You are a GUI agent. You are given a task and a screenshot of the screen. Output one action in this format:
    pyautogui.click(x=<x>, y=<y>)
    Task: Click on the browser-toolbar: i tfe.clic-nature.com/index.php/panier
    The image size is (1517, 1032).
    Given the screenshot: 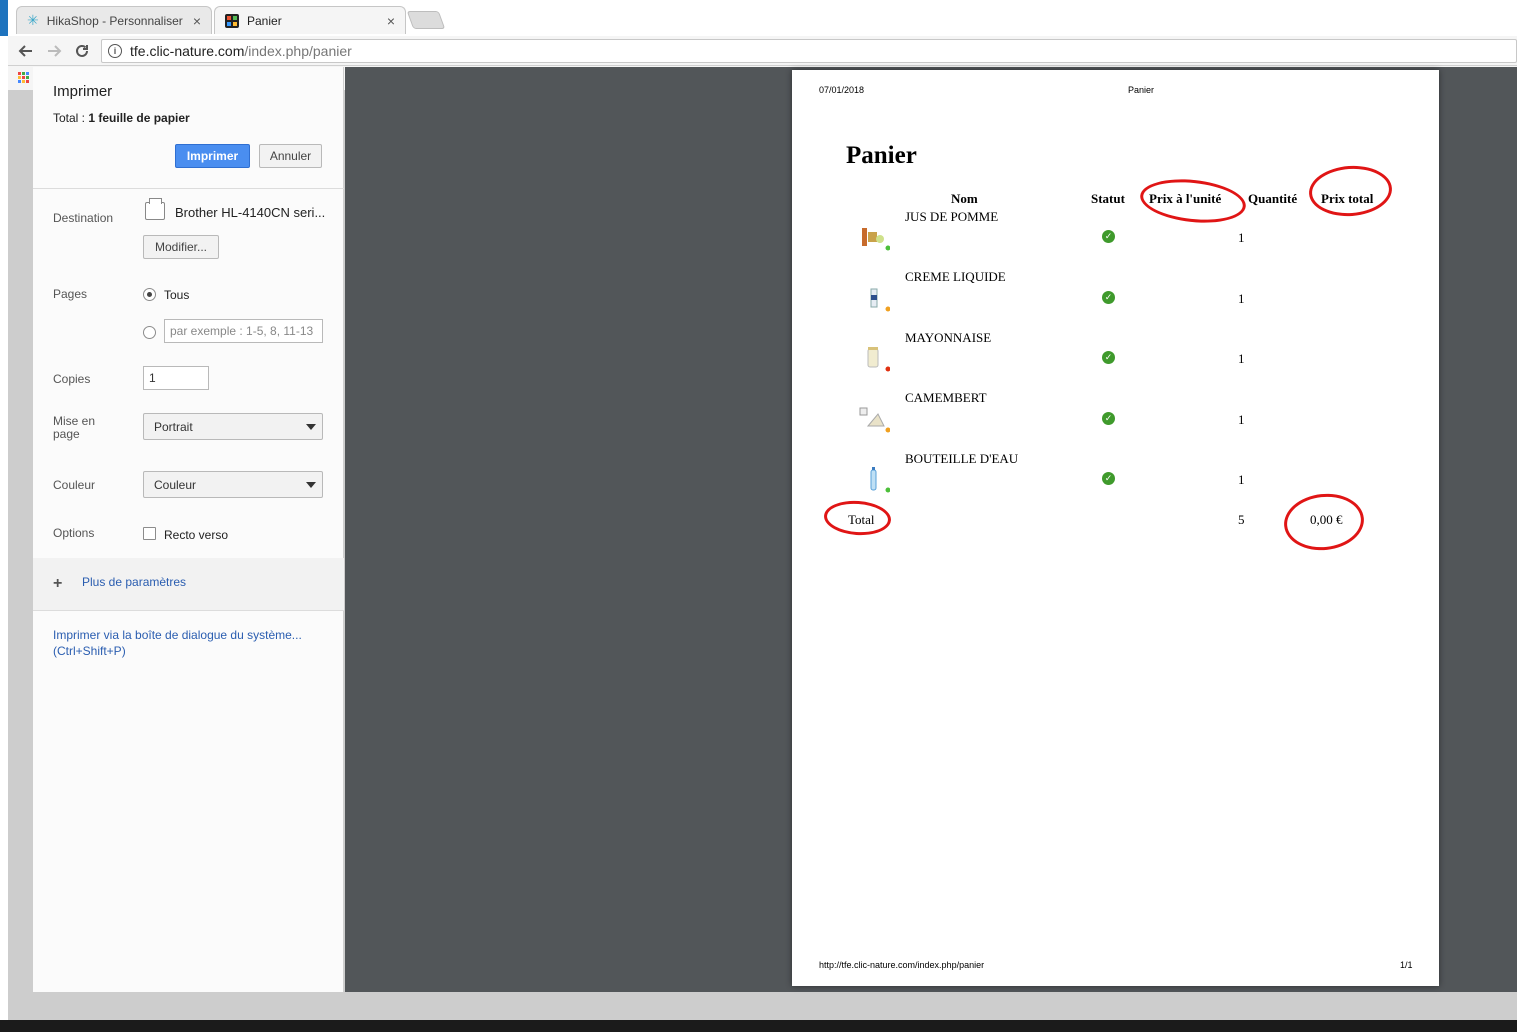 What is the action you would take?
    pyautogui.click(x=762, y=51)
    